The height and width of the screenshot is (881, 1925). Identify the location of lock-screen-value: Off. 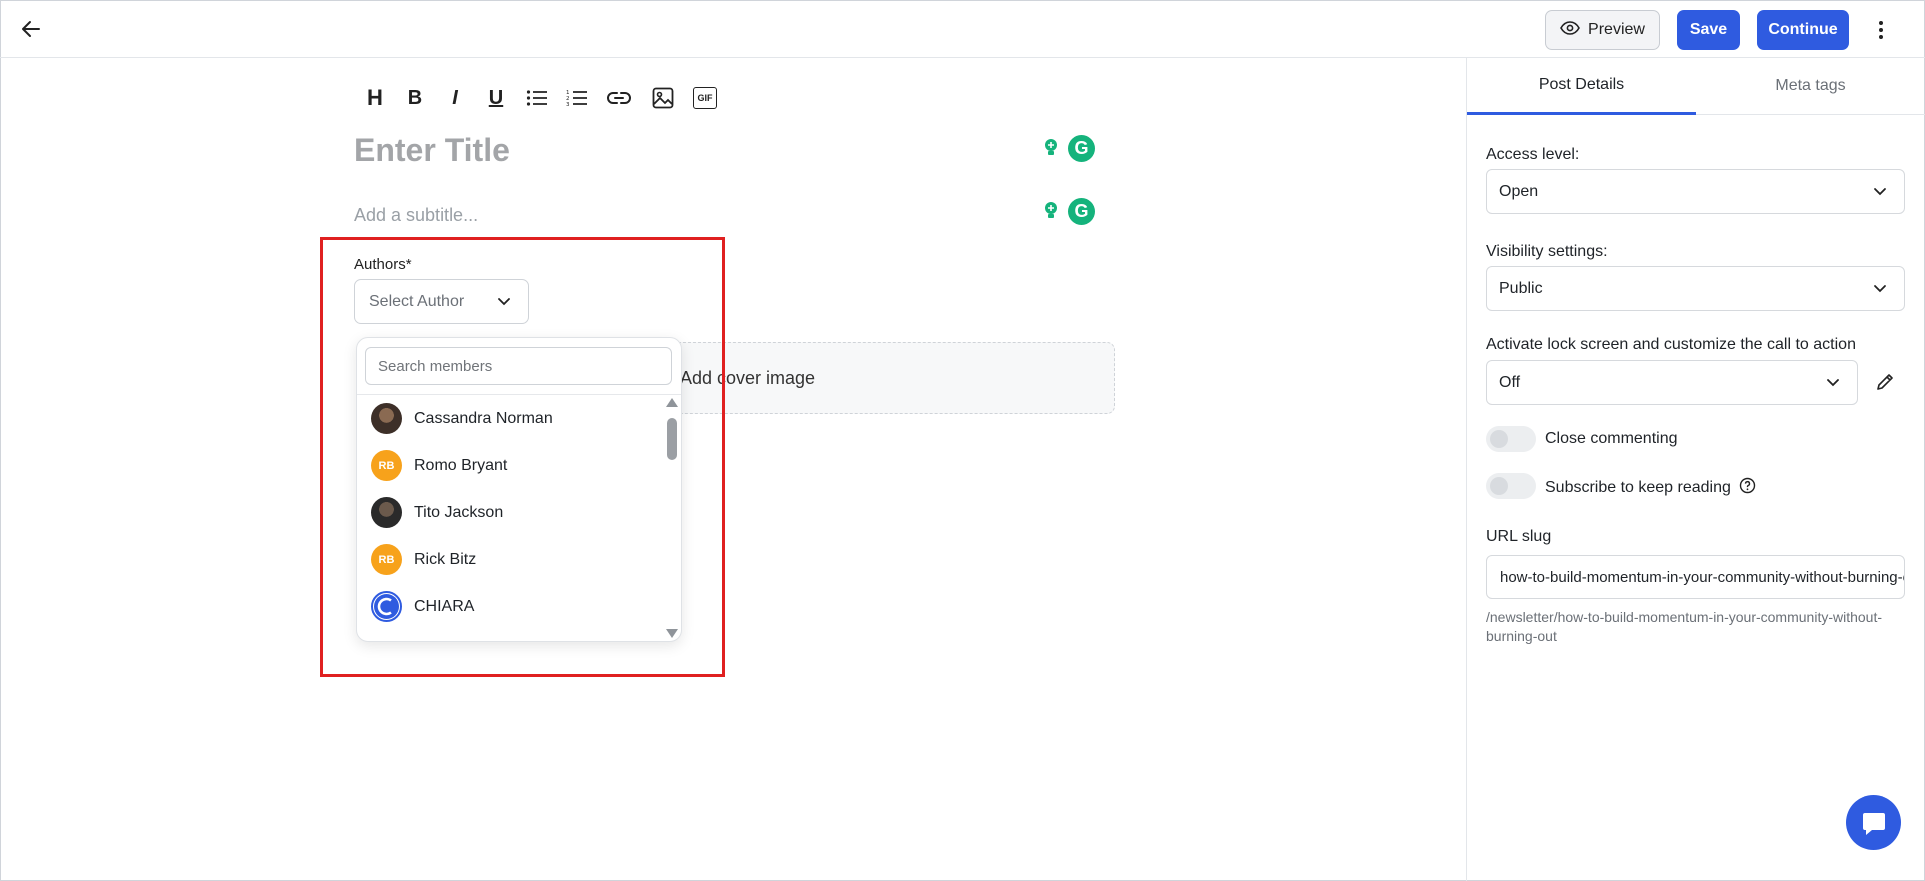
(1510, 382).